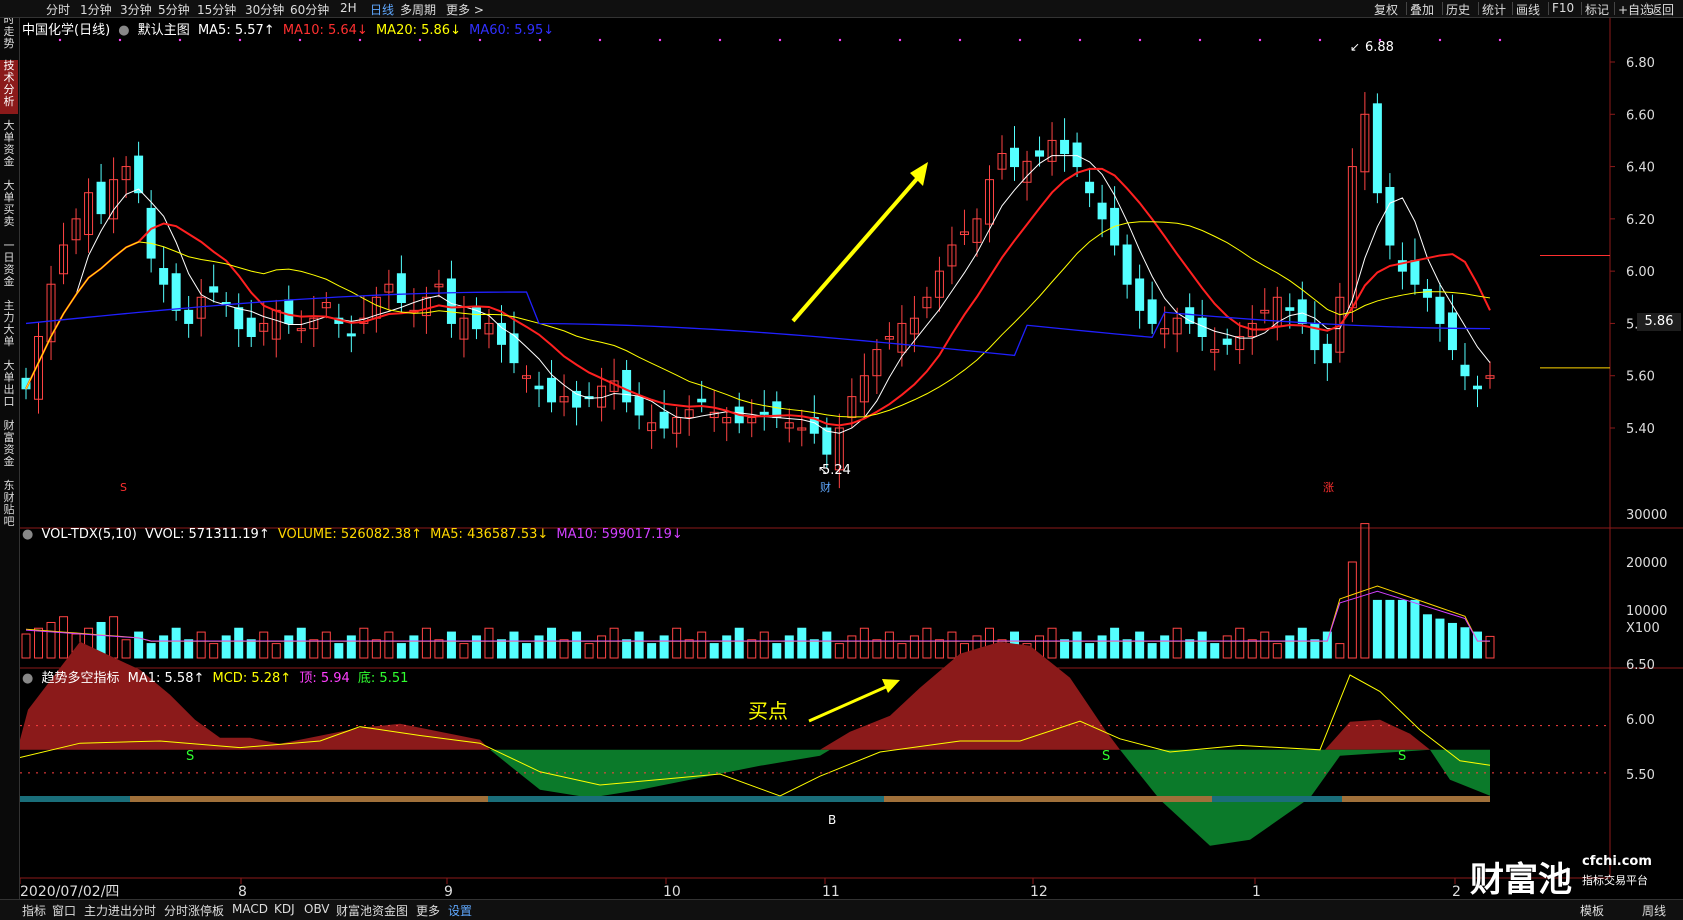 This screenshot has width=1683, height=920. What do you see at coordinates (242, 891) in the screenshot?
I see `x-axis-label: 8` at bounding box center [242, 891].